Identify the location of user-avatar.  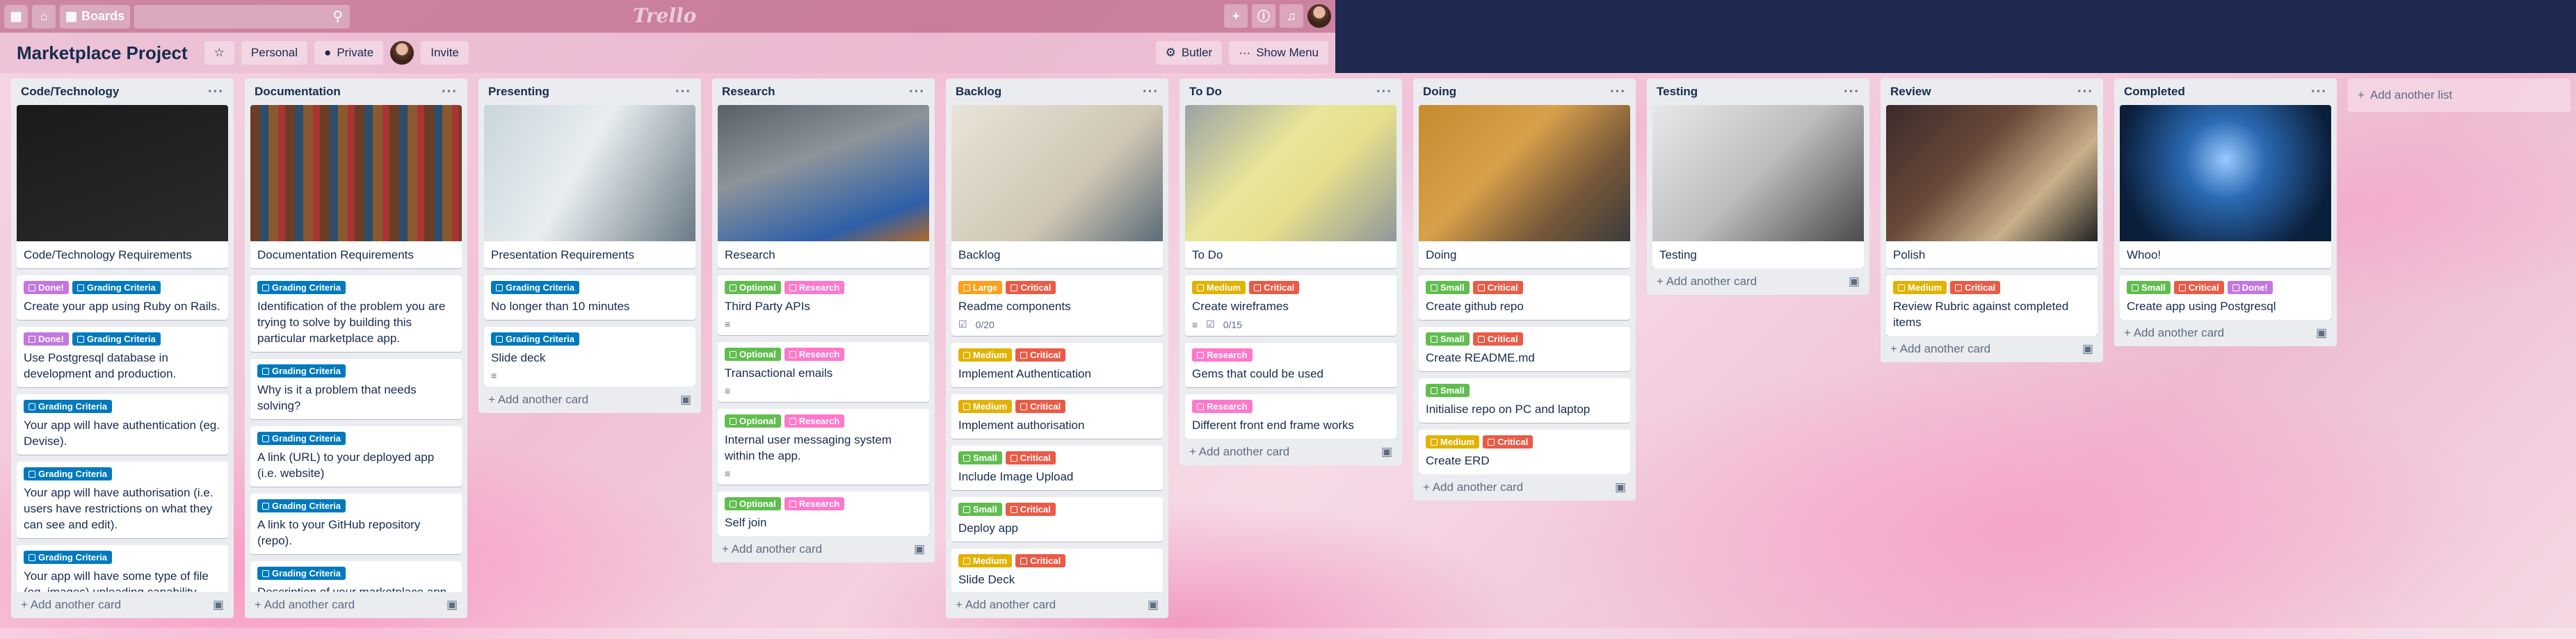
(1319, 16).